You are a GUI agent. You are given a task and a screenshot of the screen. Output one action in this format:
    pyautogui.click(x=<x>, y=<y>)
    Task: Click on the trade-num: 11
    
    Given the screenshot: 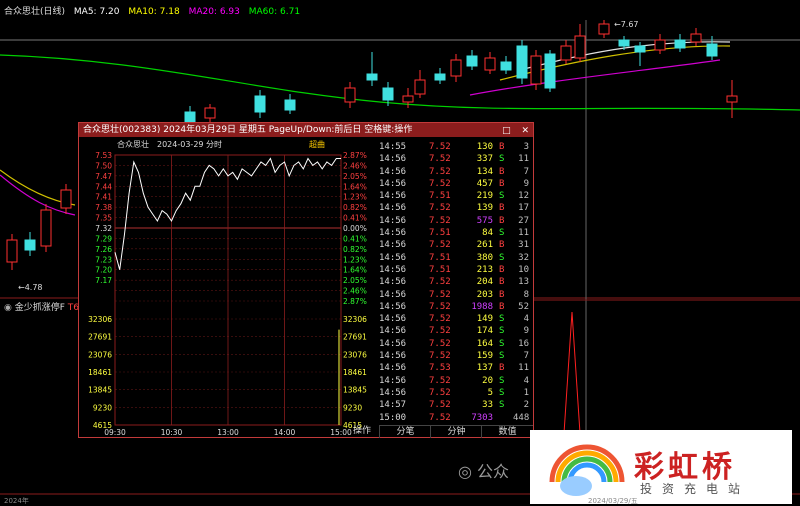 What is the action you would take?
    pyautogui.click(x=523, y=159)
    